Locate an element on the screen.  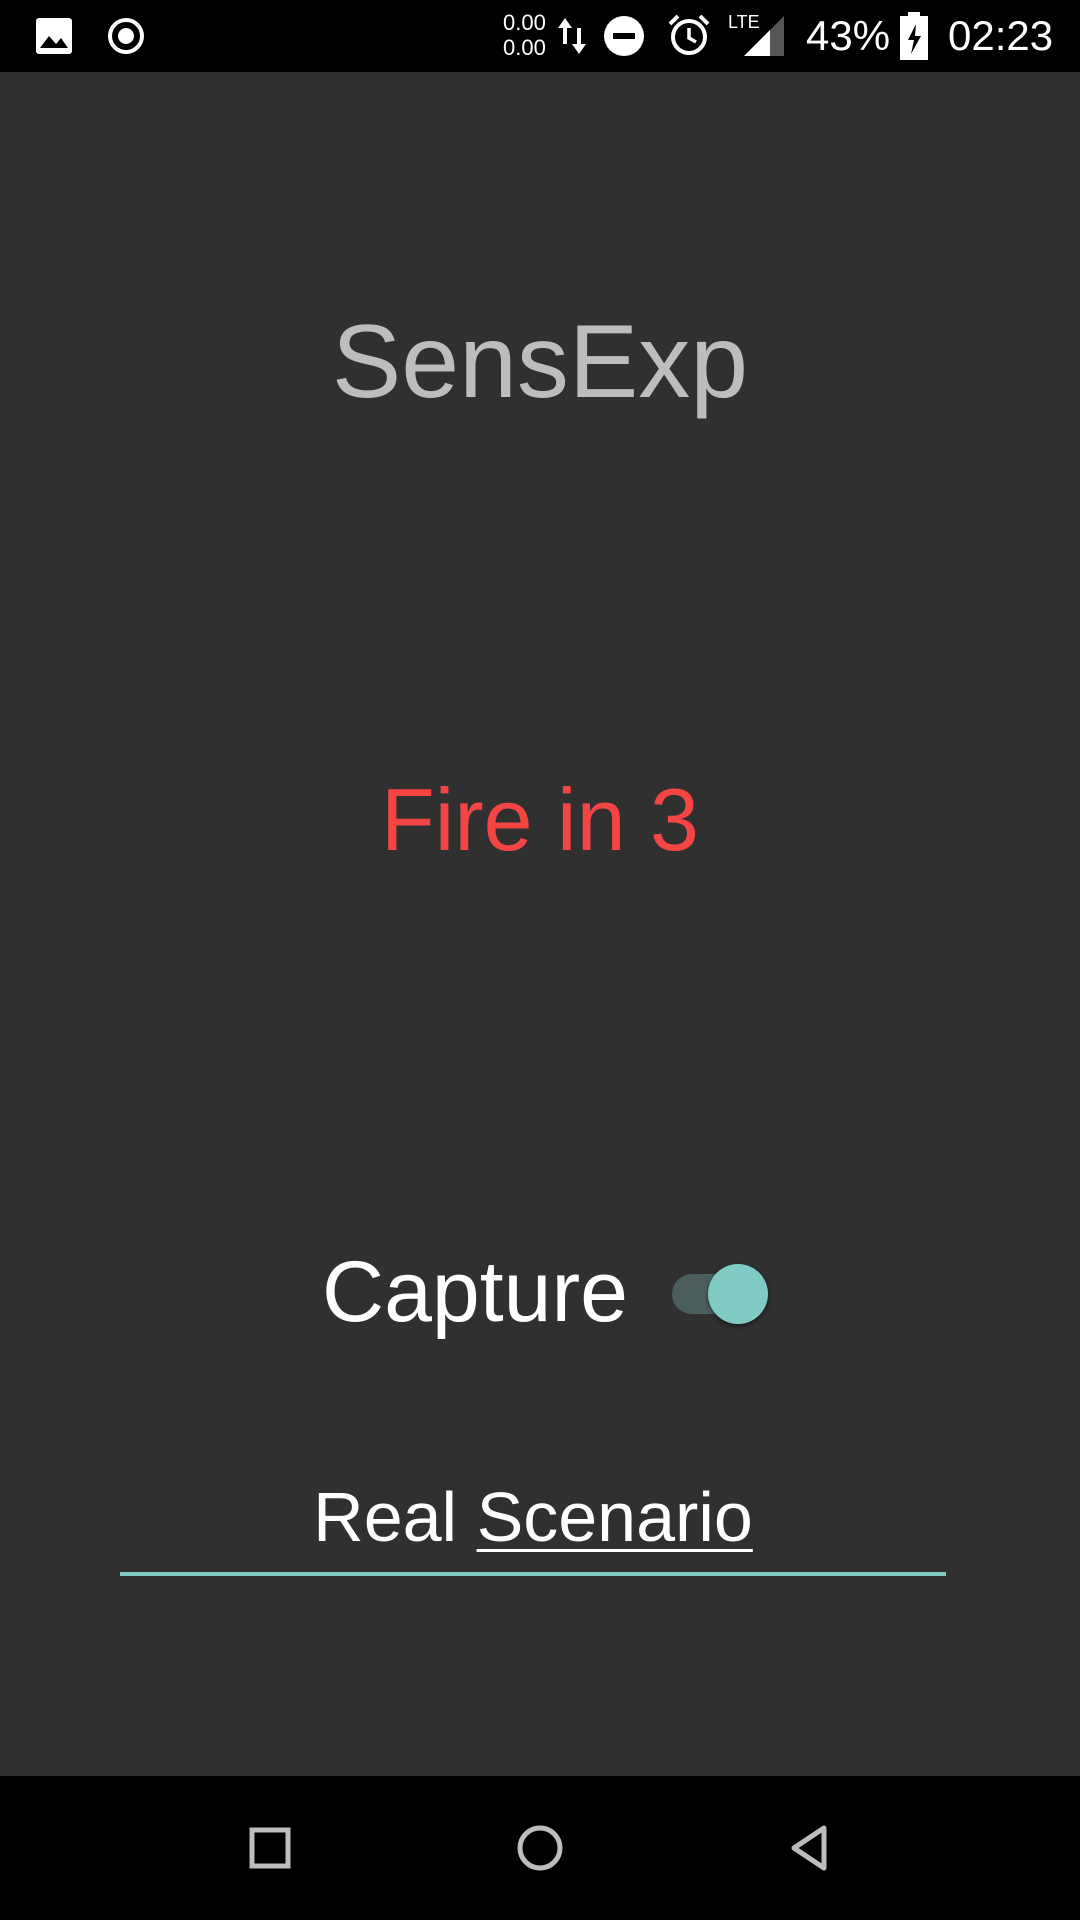
scenario-input: Real Scenario is located at coordinates (533, 1519).